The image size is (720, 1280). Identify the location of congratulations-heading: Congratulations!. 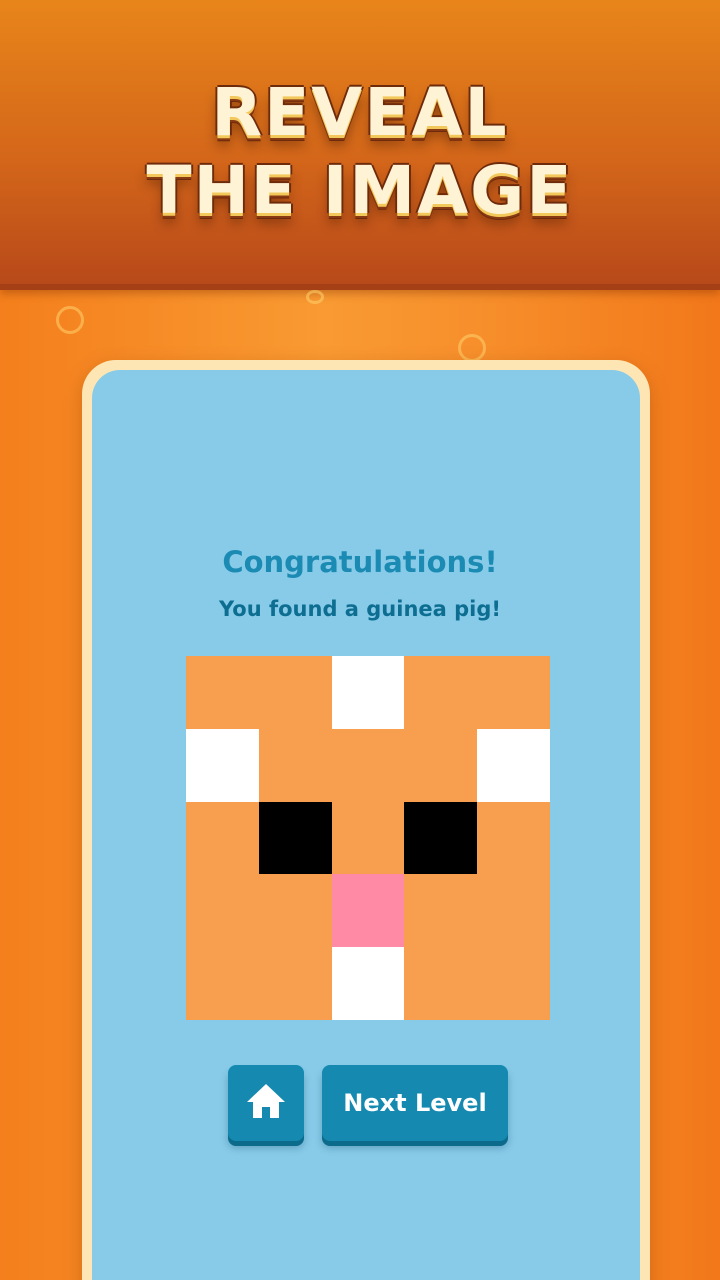
(360, 562).